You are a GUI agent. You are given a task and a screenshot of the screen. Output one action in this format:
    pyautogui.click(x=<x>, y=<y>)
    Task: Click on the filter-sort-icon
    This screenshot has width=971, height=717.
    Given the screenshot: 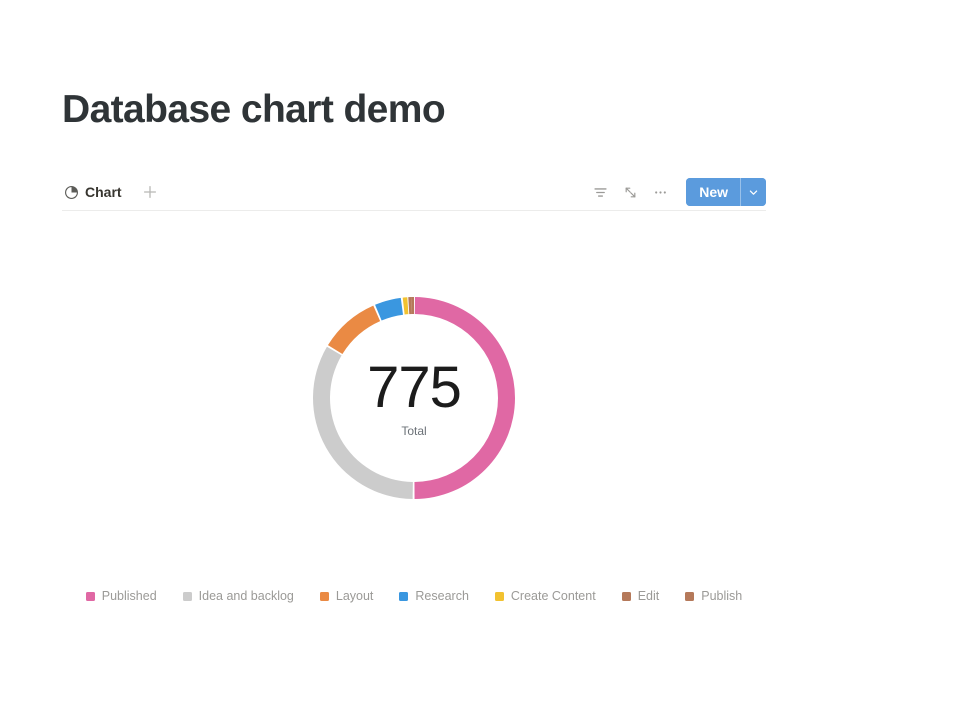 What is the action you would take?
    pyautogui.click(x=600, y=192)
    